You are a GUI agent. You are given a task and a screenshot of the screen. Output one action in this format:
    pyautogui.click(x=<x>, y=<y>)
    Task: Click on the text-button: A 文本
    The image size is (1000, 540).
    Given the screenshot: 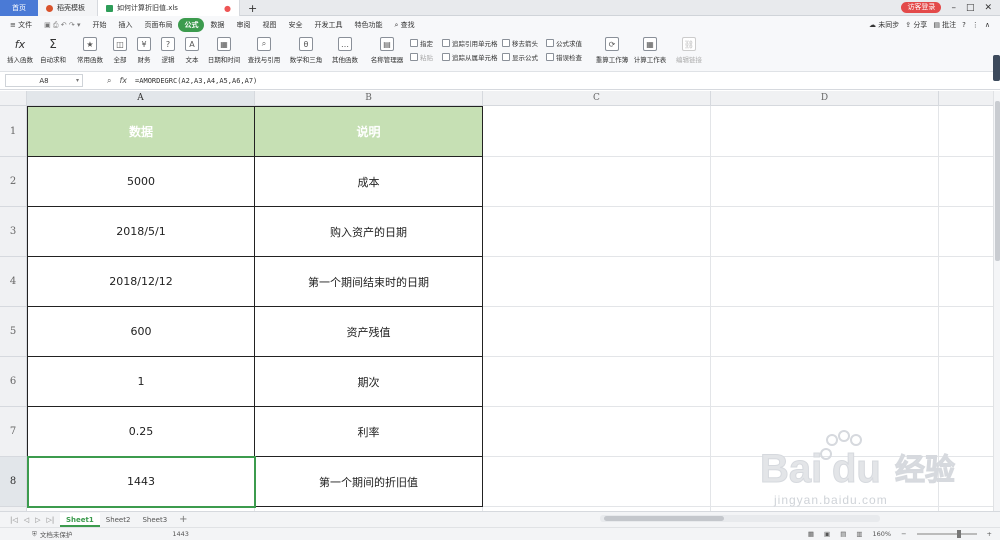 What is the action you would take?
    pyautogui.click(x=192, y=53)
    